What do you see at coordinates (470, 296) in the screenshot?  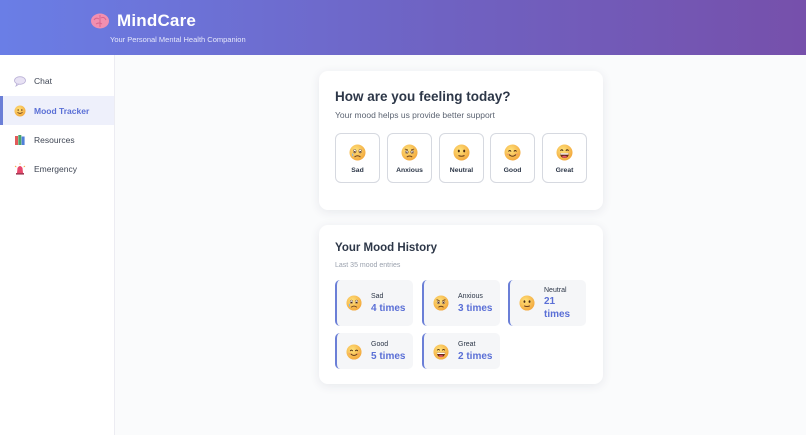 I see `history-mood-name: Anxious` at bounding box center [470, 296].